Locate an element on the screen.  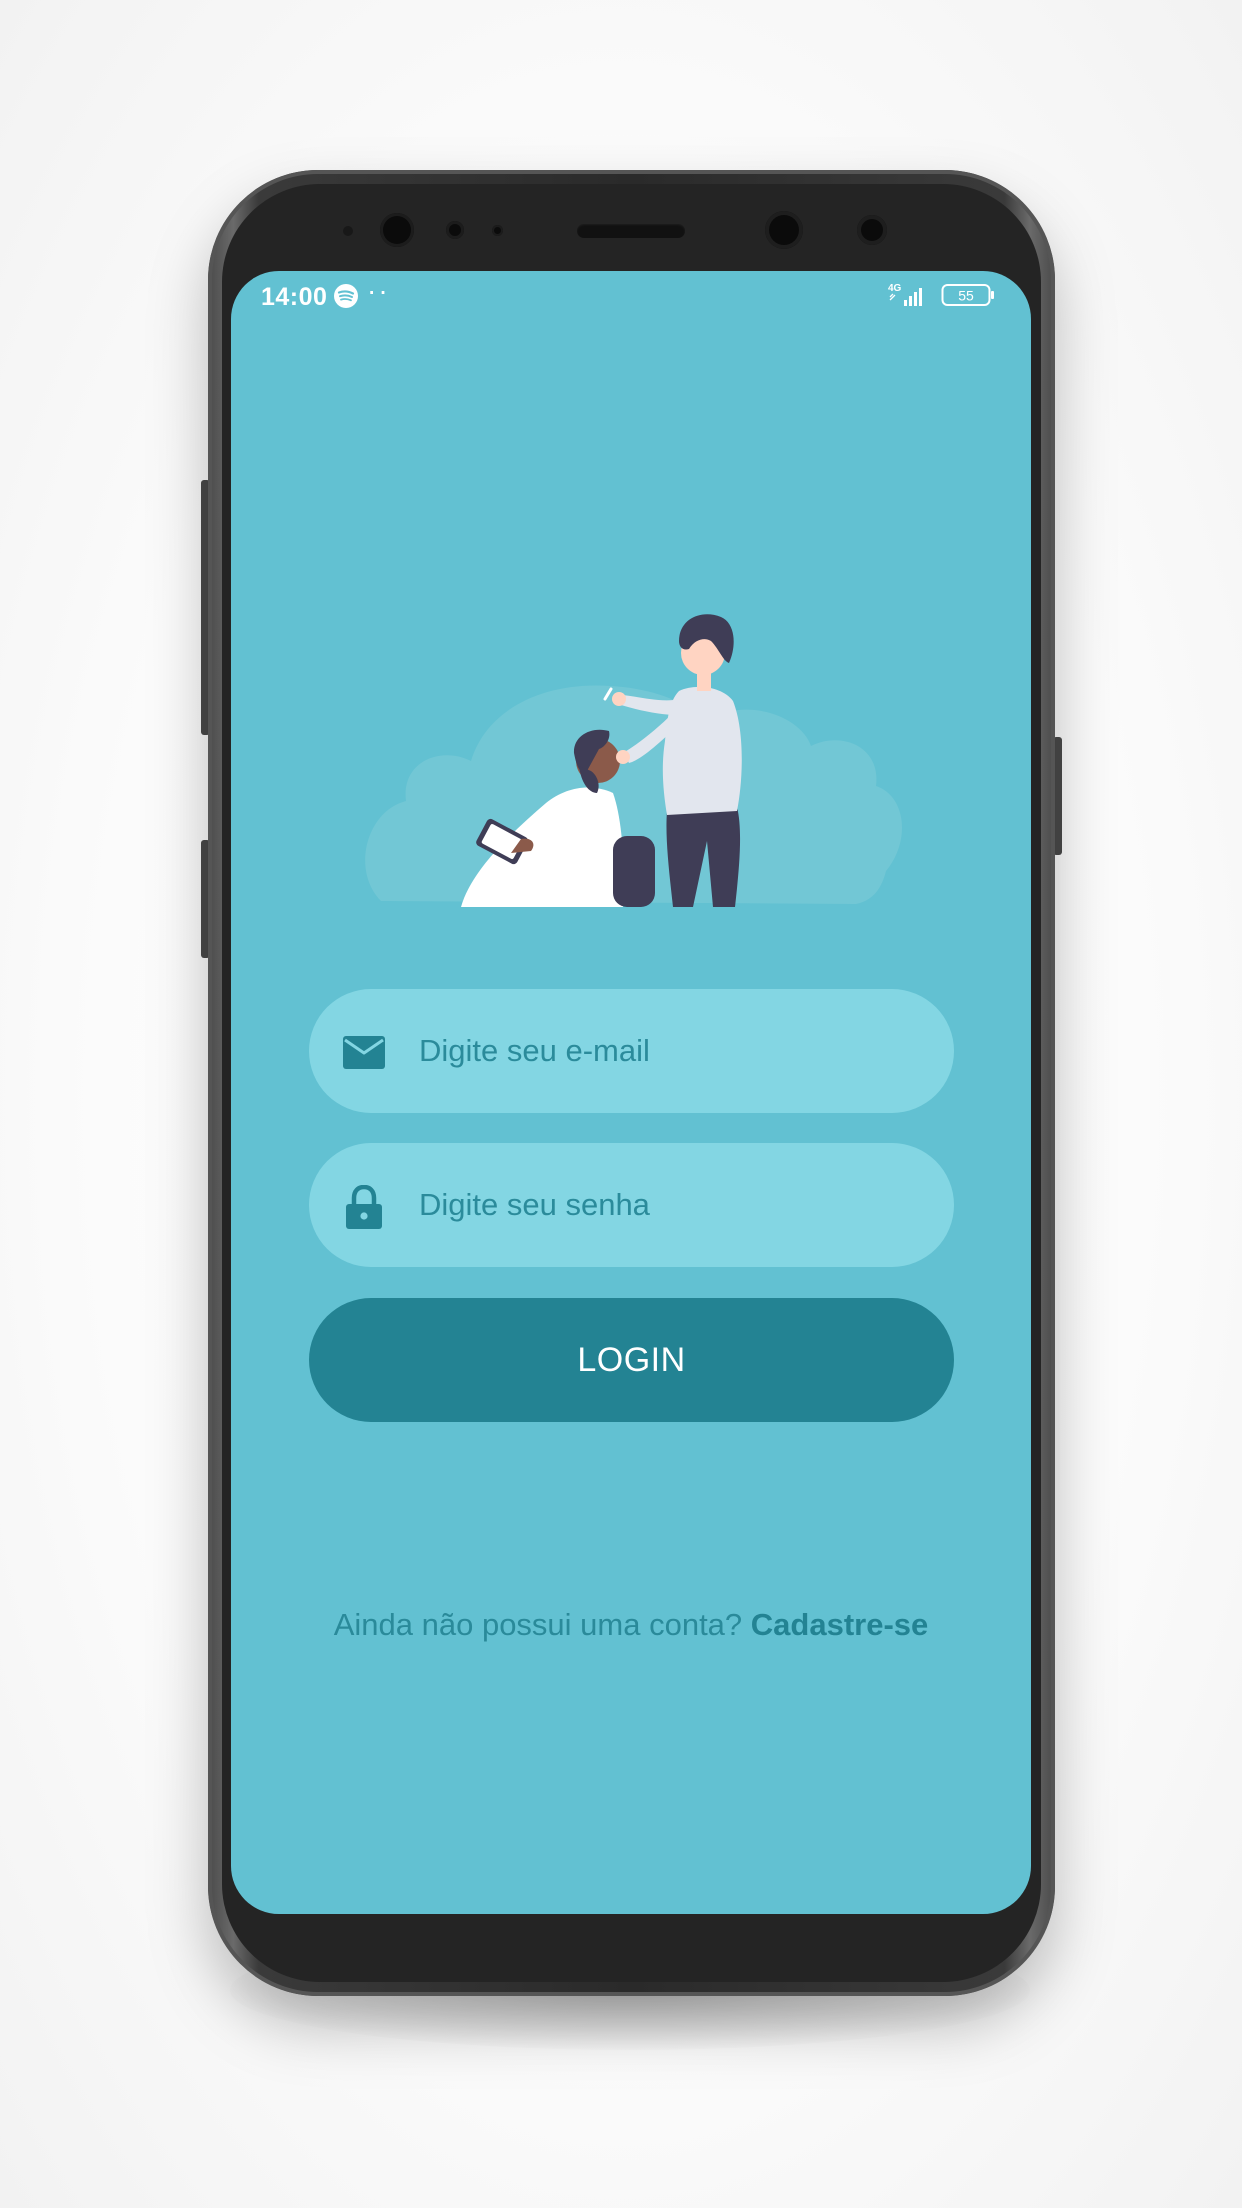
email-field is located at coordinates (631, 1051).